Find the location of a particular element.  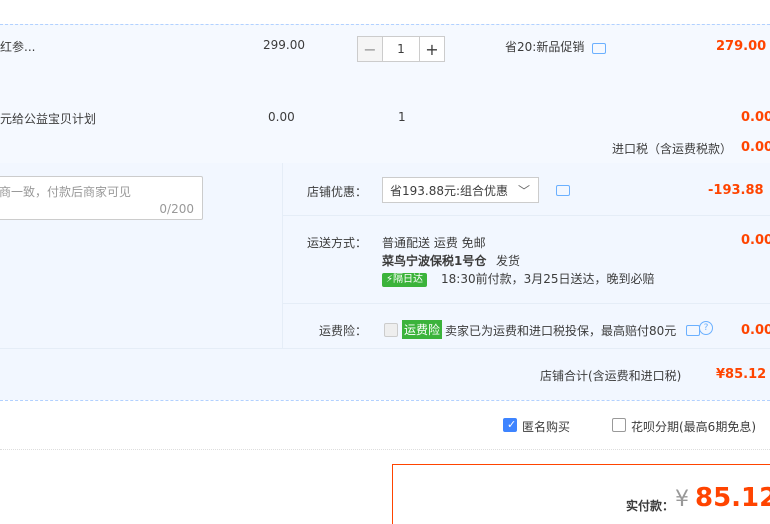

huabei-checkbox is located at coordinates (619, 425).